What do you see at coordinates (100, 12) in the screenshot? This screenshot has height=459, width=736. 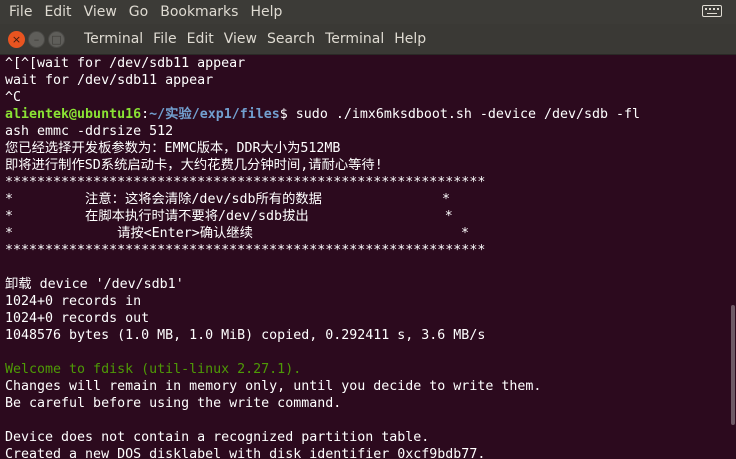 I see `menu-view: View` at bounding box center [100, 12].